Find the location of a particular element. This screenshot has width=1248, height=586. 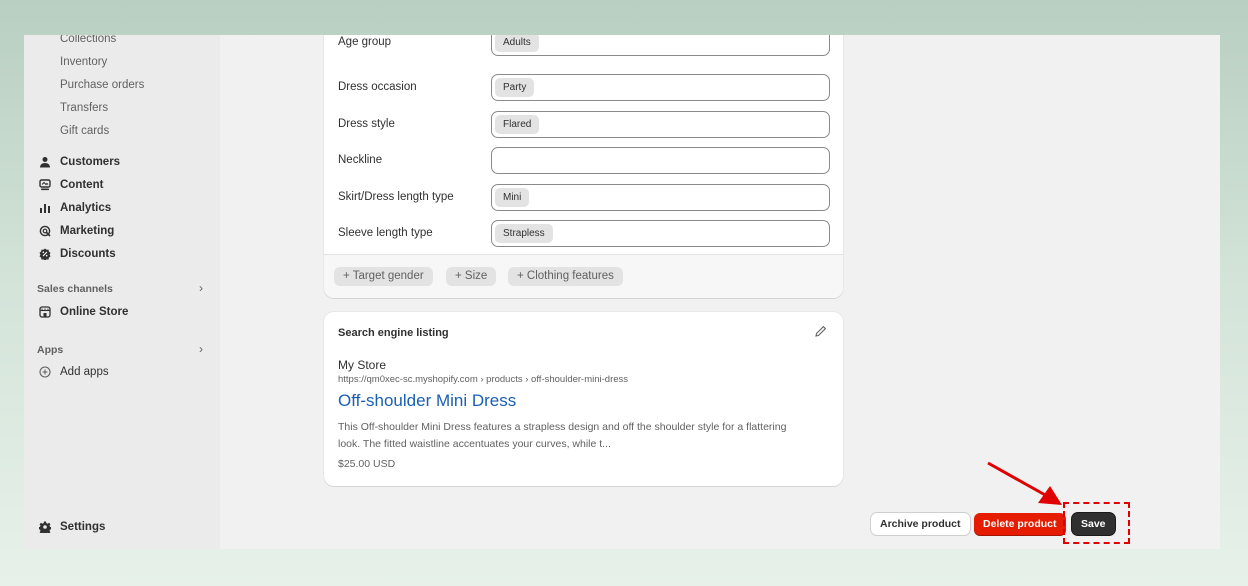

sidebar-item-settings: Settings is located at coordinates (71, 527).